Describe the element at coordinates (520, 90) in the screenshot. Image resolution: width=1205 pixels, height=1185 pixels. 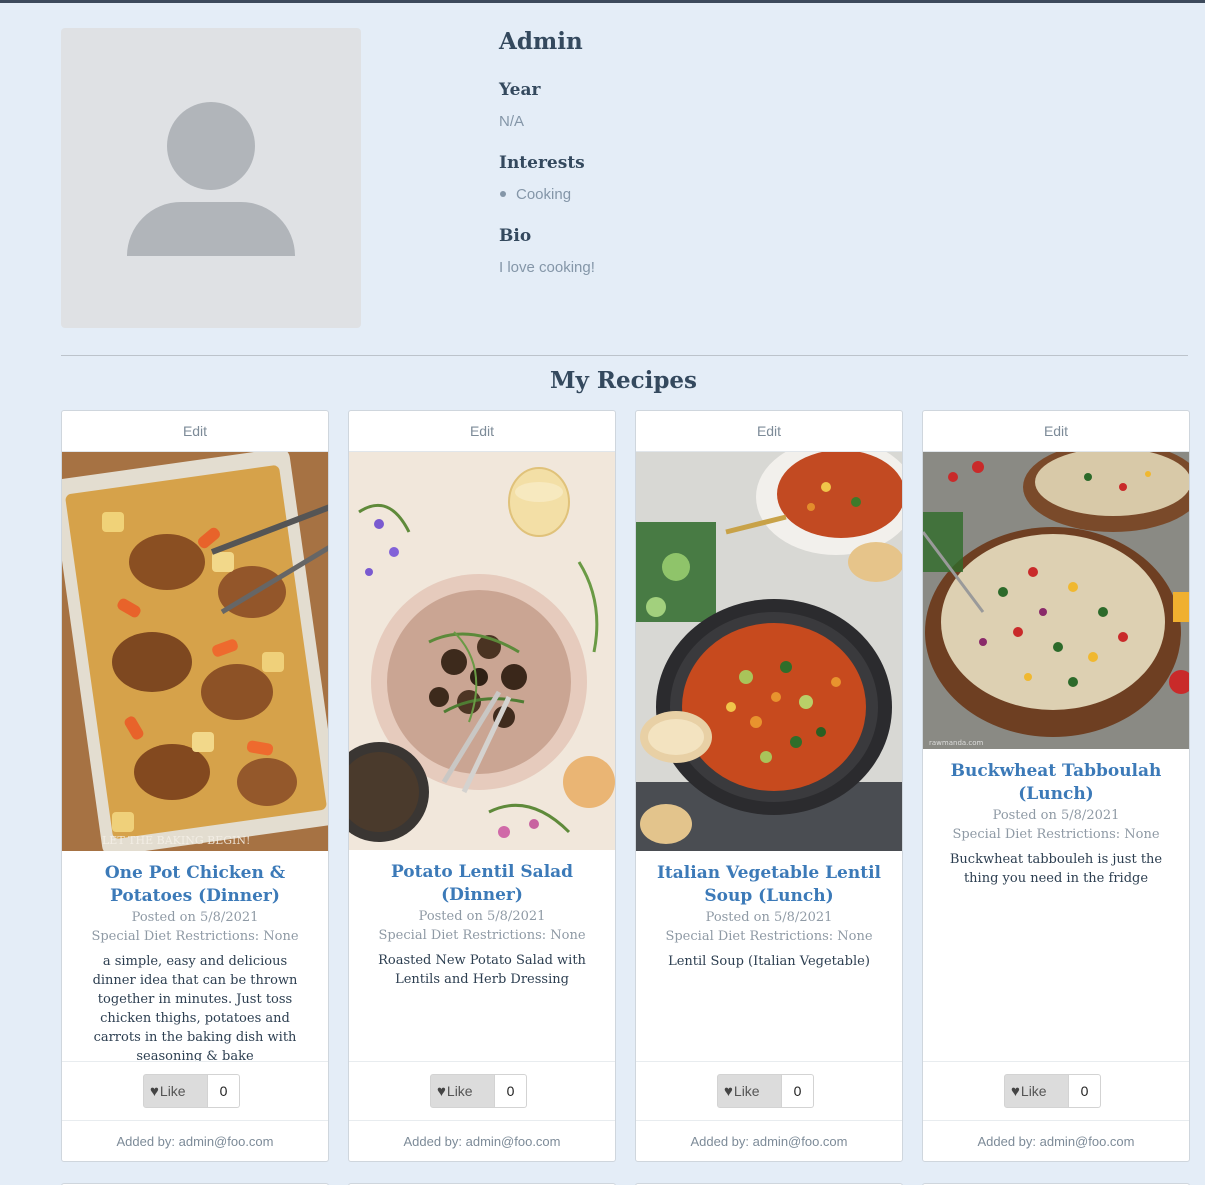
I see `year-heading: Year` at that location.